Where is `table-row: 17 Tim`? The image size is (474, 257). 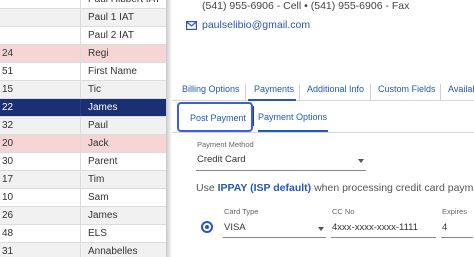 table-row: 17 Tim is located at coordinates (83, 180).